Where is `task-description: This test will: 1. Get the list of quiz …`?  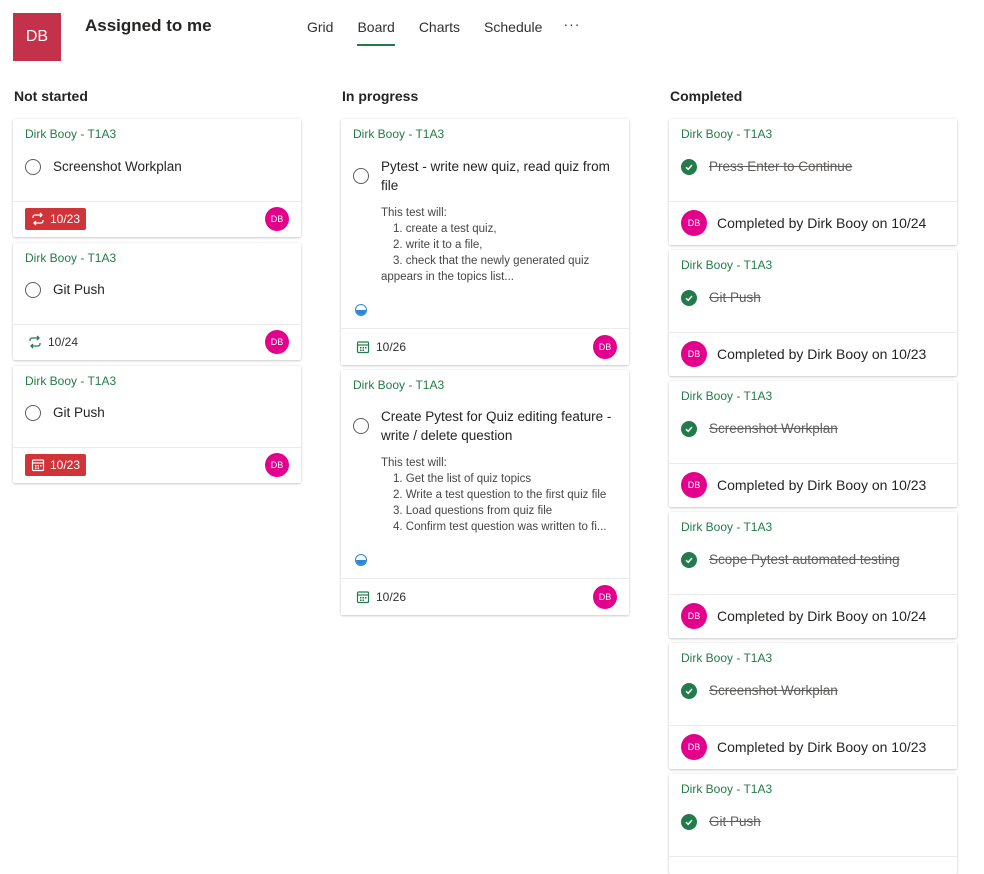
task-description: This test will: 1. Get the list of quiz … is located at coordinates (499, 495).